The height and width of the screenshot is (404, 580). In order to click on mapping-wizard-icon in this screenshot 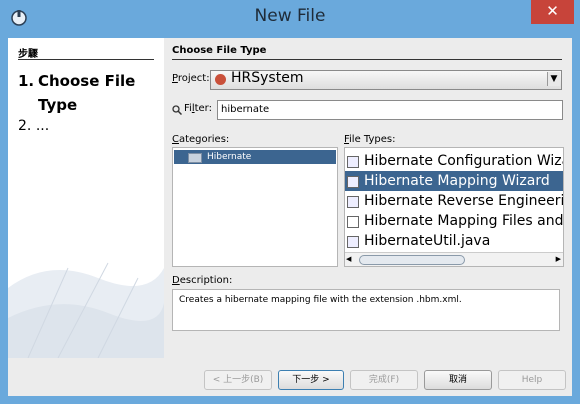, I will do `click(353, 182)`.